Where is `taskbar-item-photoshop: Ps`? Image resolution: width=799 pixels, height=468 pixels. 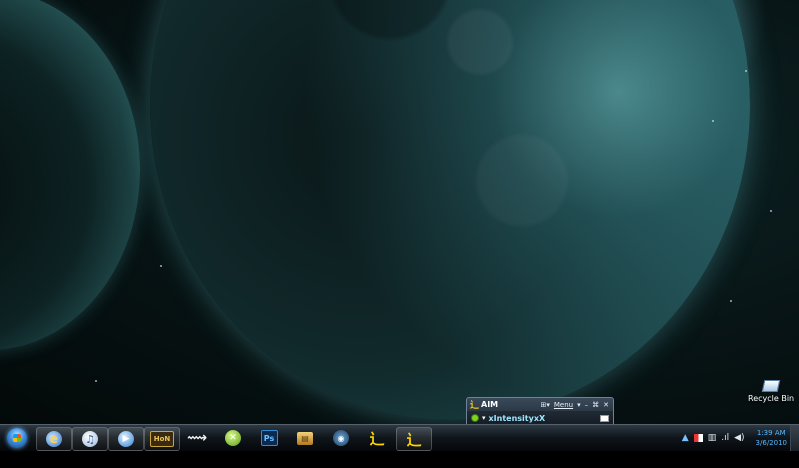
taskbar-item-photoshop: Ps is located at coordinates (269, 438).